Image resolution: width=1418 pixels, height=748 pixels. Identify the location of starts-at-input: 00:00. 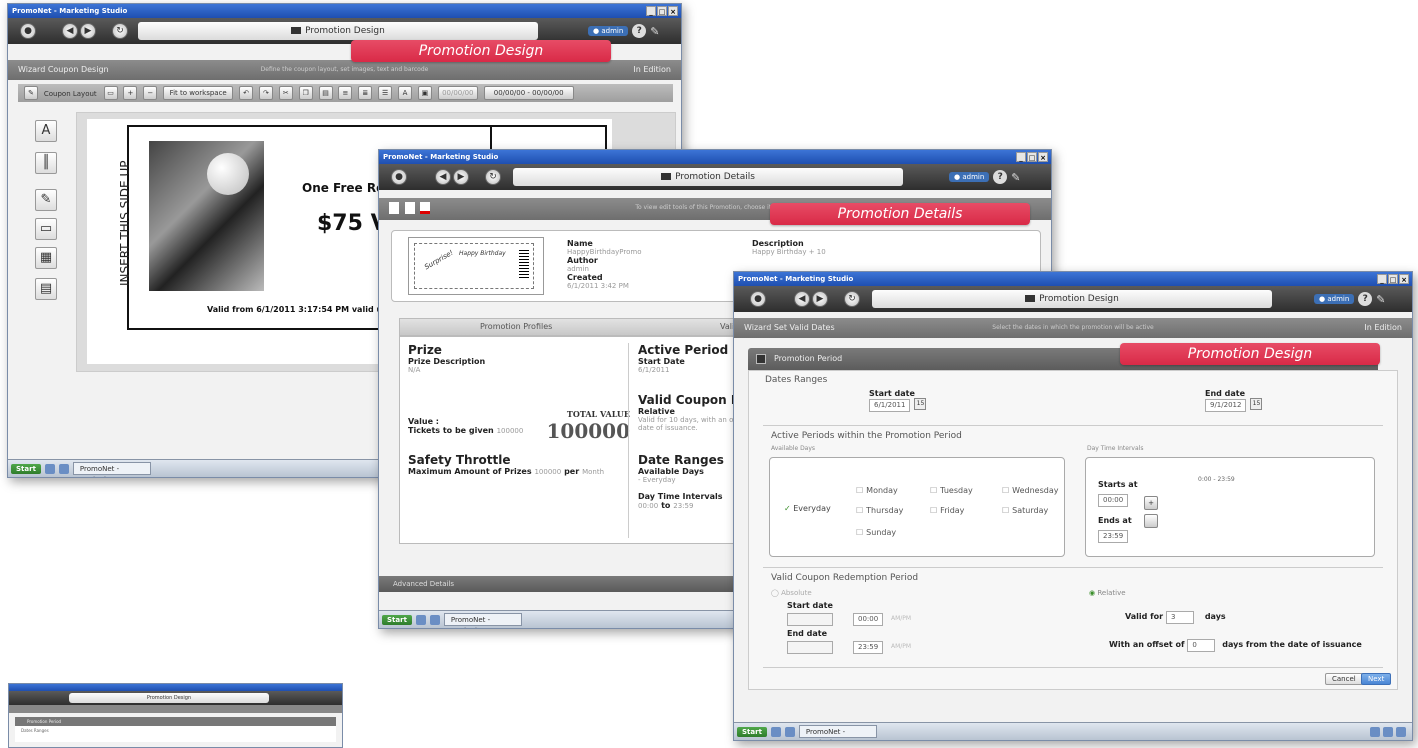
(1113, 500).